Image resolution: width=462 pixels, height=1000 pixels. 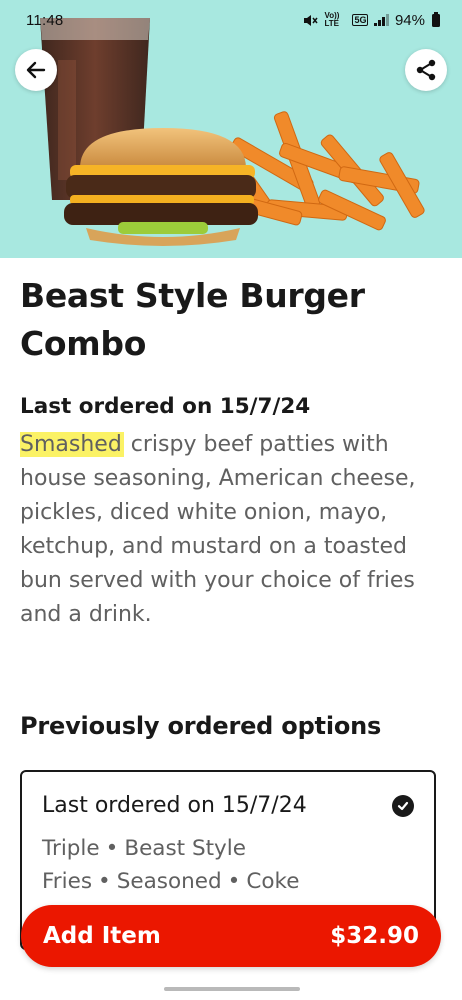 I want to click on previous-options-title: Previously ordered options, so click(x=201, y=726).